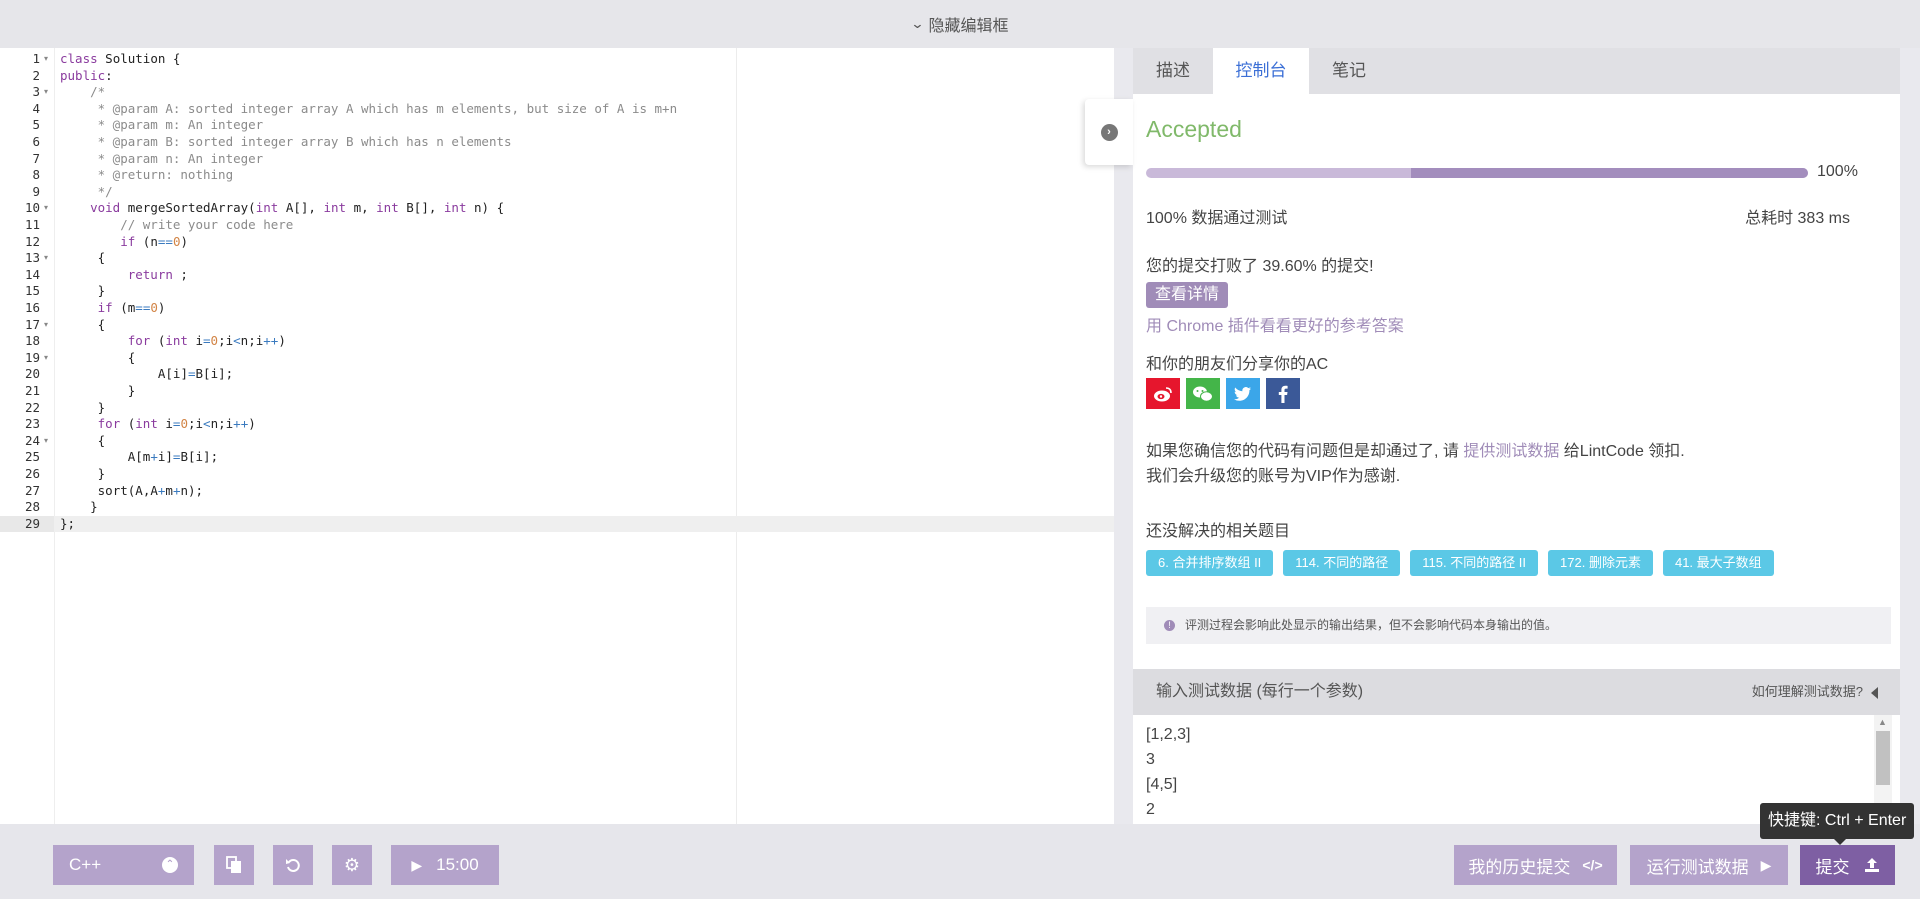 The height and width of the screenshot is (899, 1920). What do you see at coordinates (1865, 820) in the screenshot?
I see `tooltip-keys: Ctrl + Enter` at bounding box center [1865, 820].